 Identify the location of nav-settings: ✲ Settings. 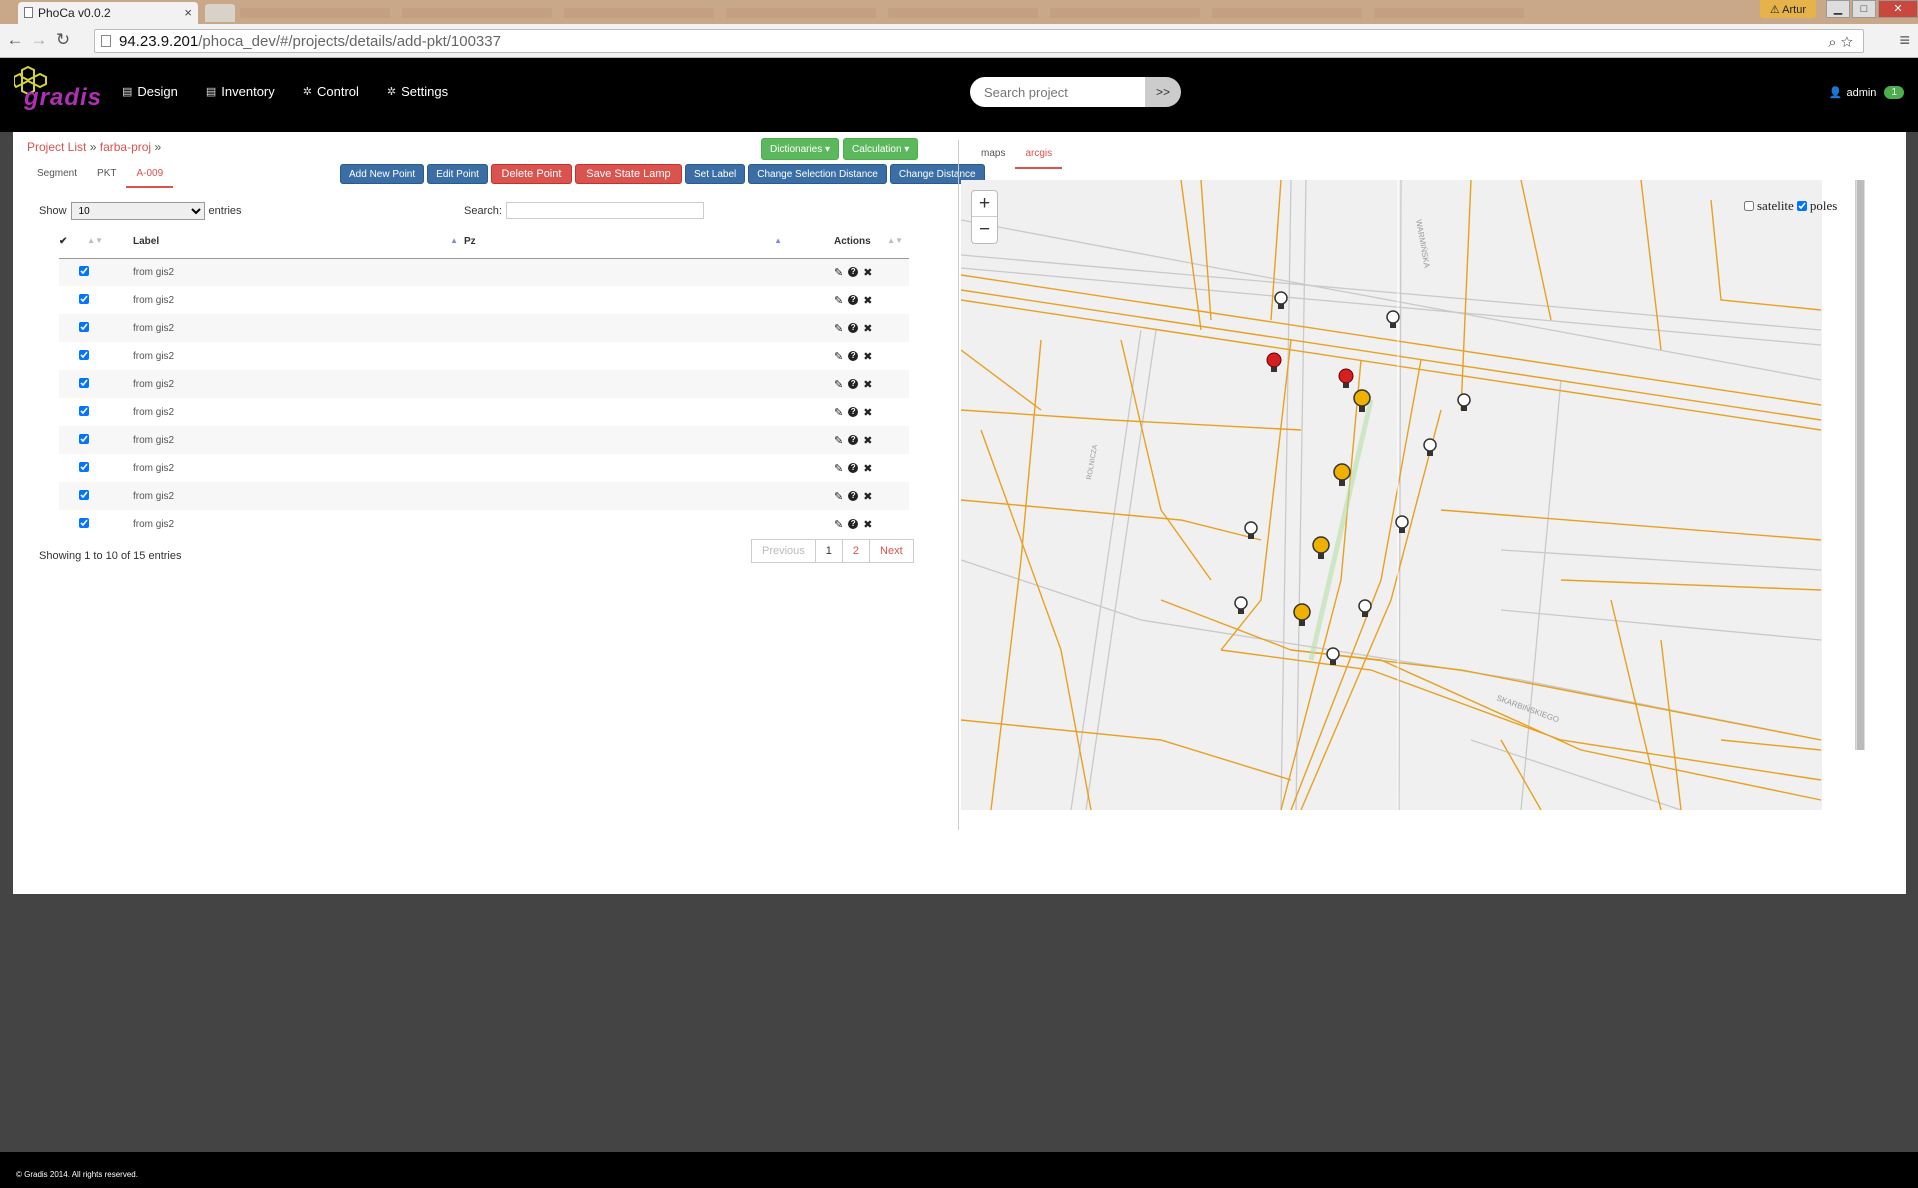
(417, 91).